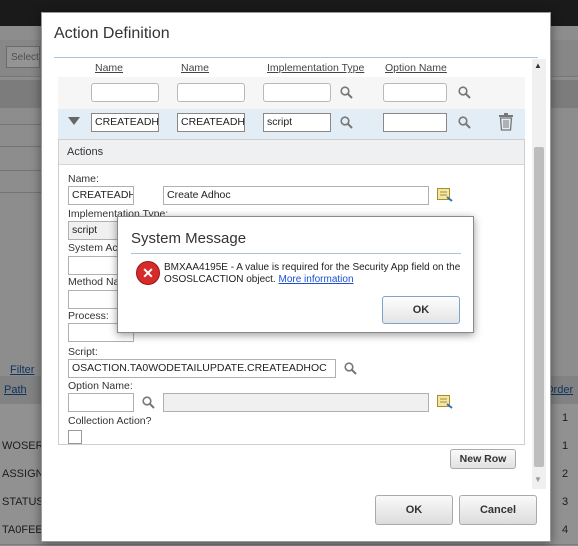  I want to click on message-ok-button: OK, so click(421, 310).